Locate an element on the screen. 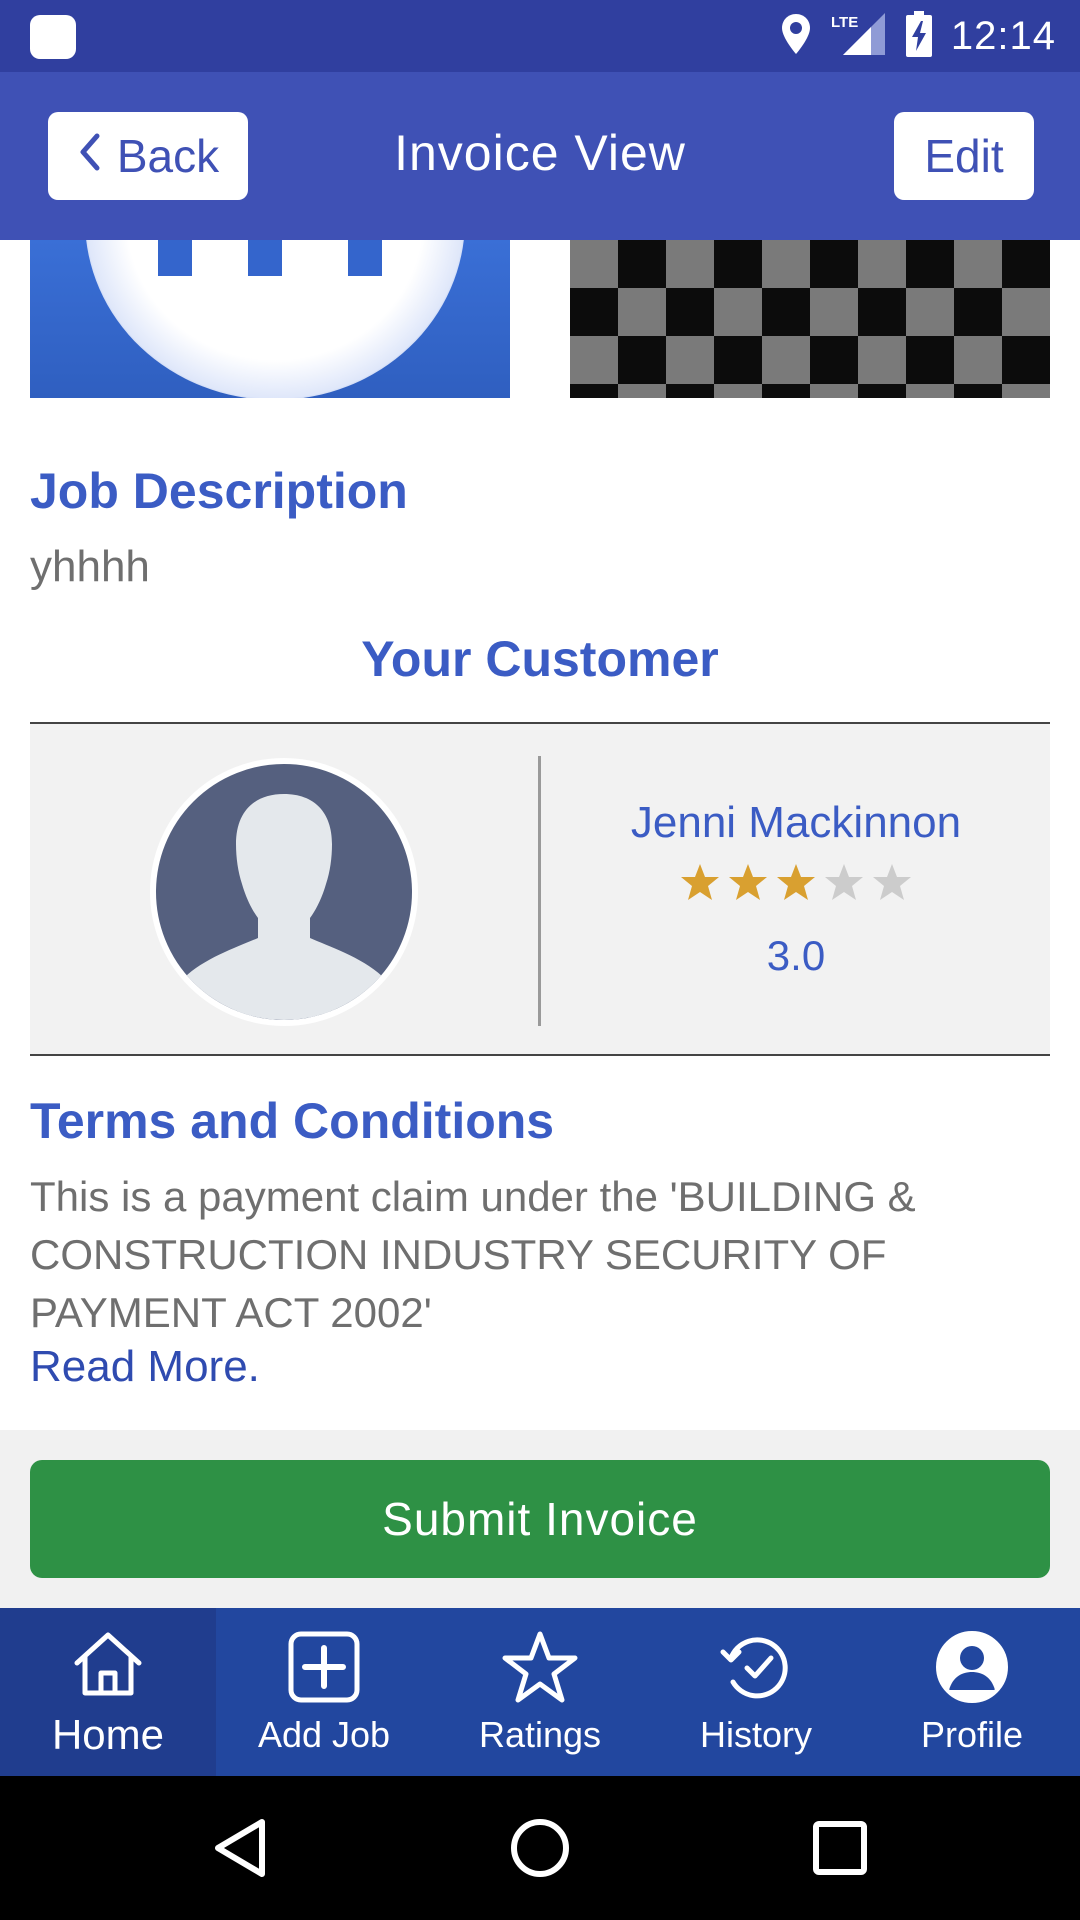 This screenshot has height=1920, width=1080. avatar is located at coordinates (284, 892).